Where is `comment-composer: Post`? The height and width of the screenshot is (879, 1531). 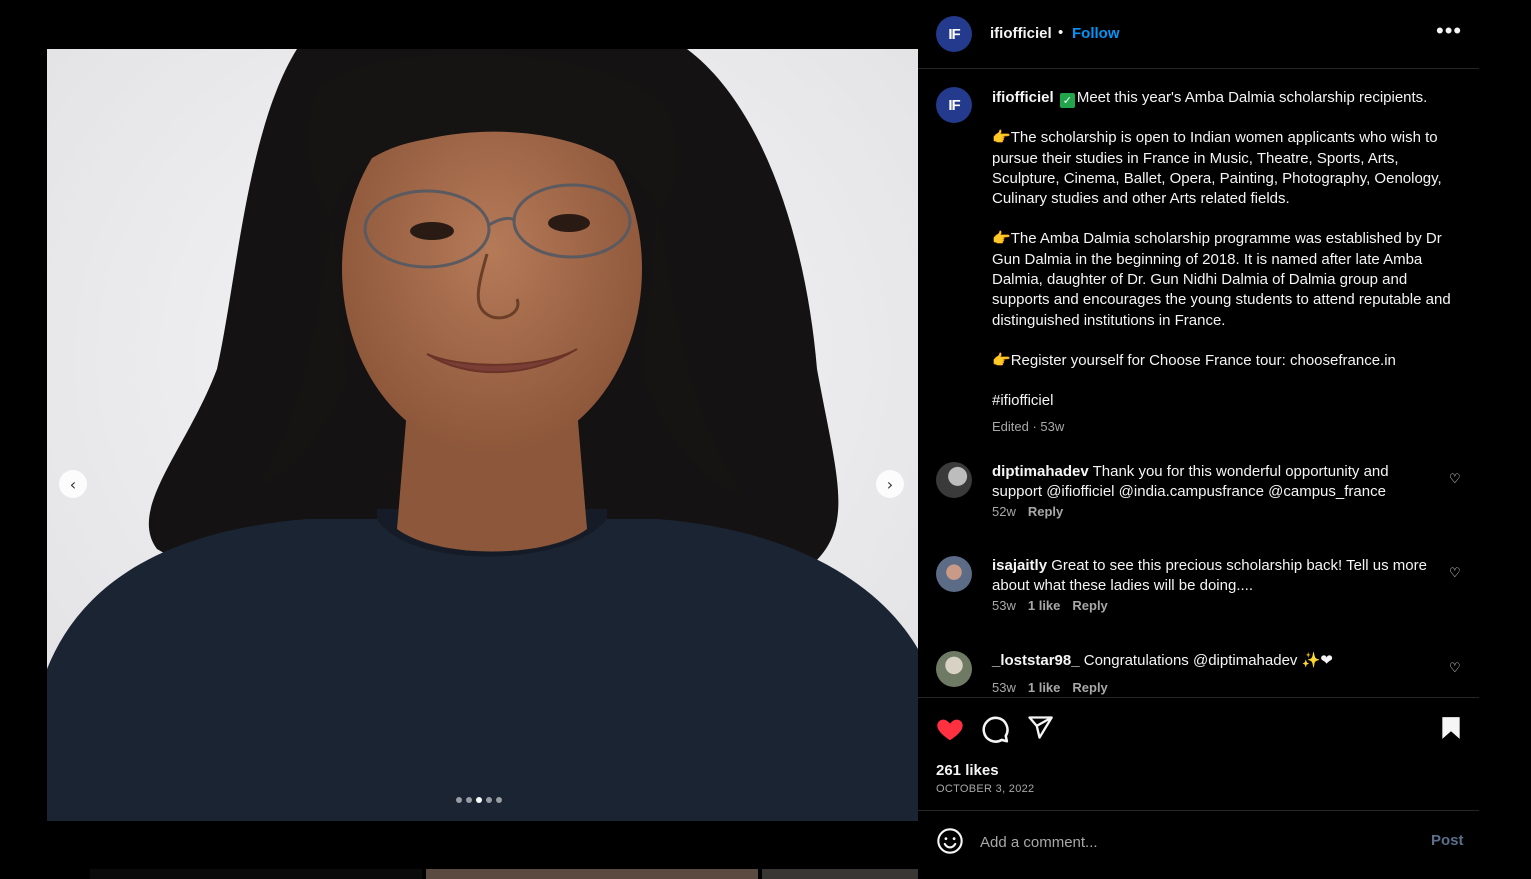
comment-composer: Post is located at coordinates (1198, 845).